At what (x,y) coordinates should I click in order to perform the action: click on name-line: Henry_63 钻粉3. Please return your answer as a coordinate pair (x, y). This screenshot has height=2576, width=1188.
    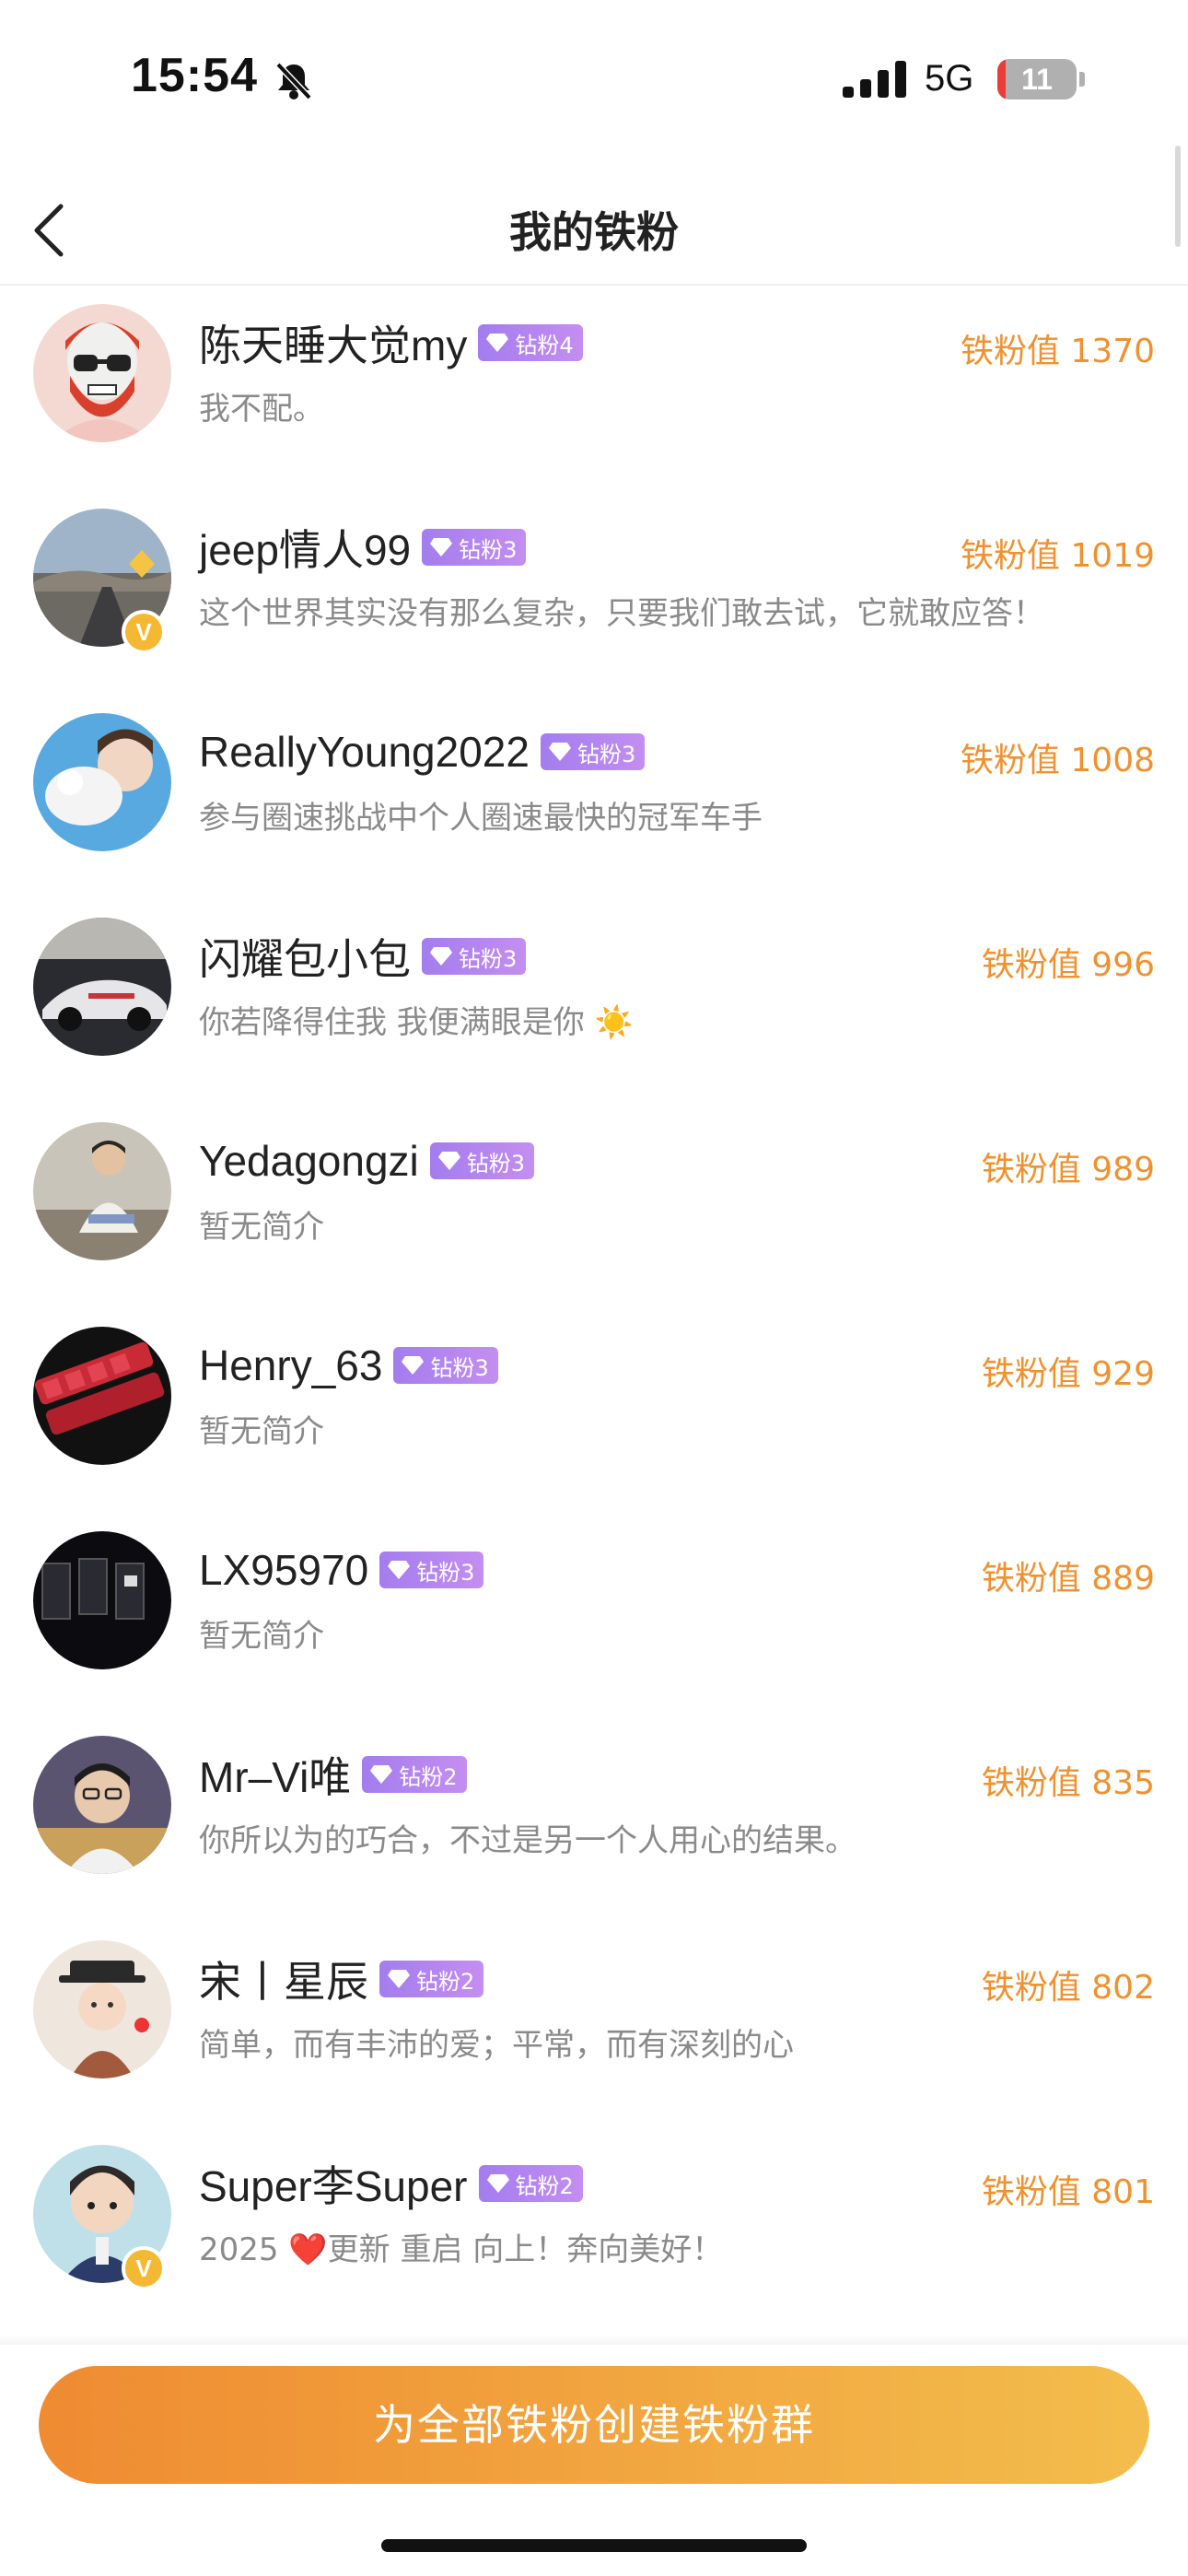
    Looking at the image, I should click on (348, 1365).